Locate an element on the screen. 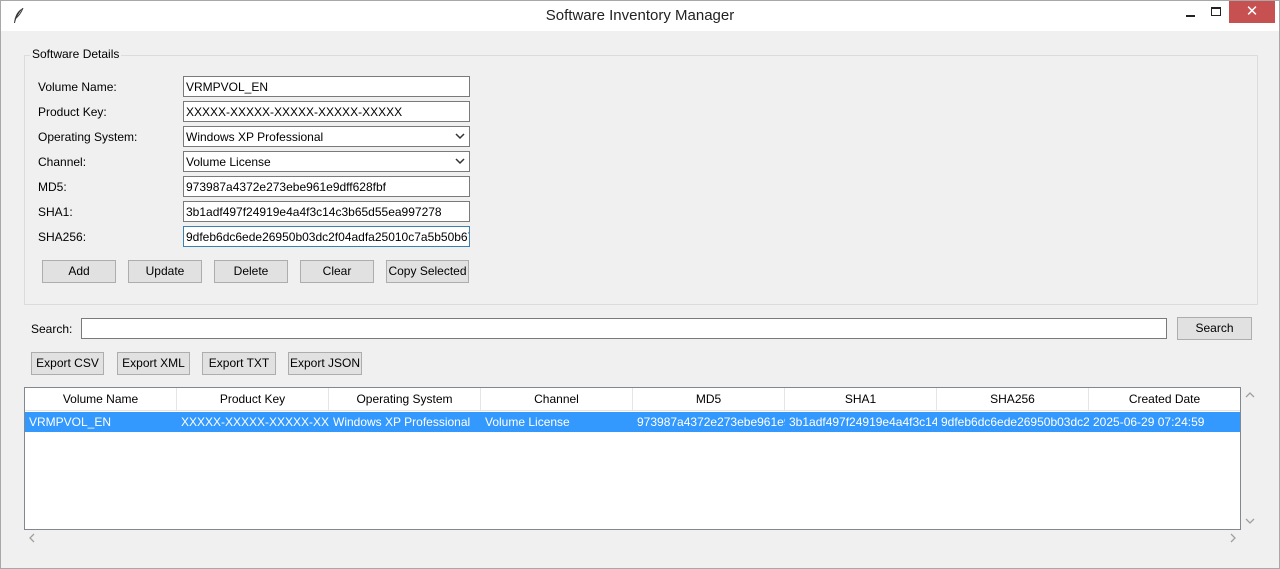 This screenshot has width=1280, height=569. operating-system-value: Windows XP Professional is located at coordinates (255, 137).